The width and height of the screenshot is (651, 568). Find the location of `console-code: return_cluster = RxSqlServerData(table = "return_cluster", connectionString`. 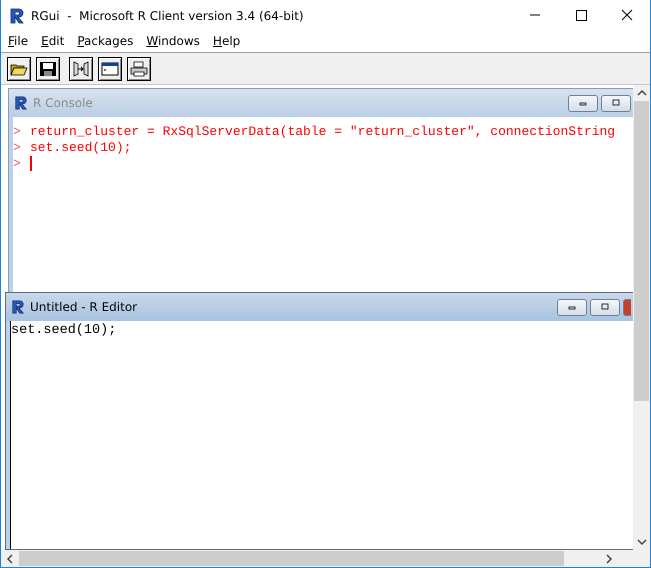

console-code: return_cluster = RxSqlServerData(table = "return_cluster", connectionString is located at coordinates (323, 131).